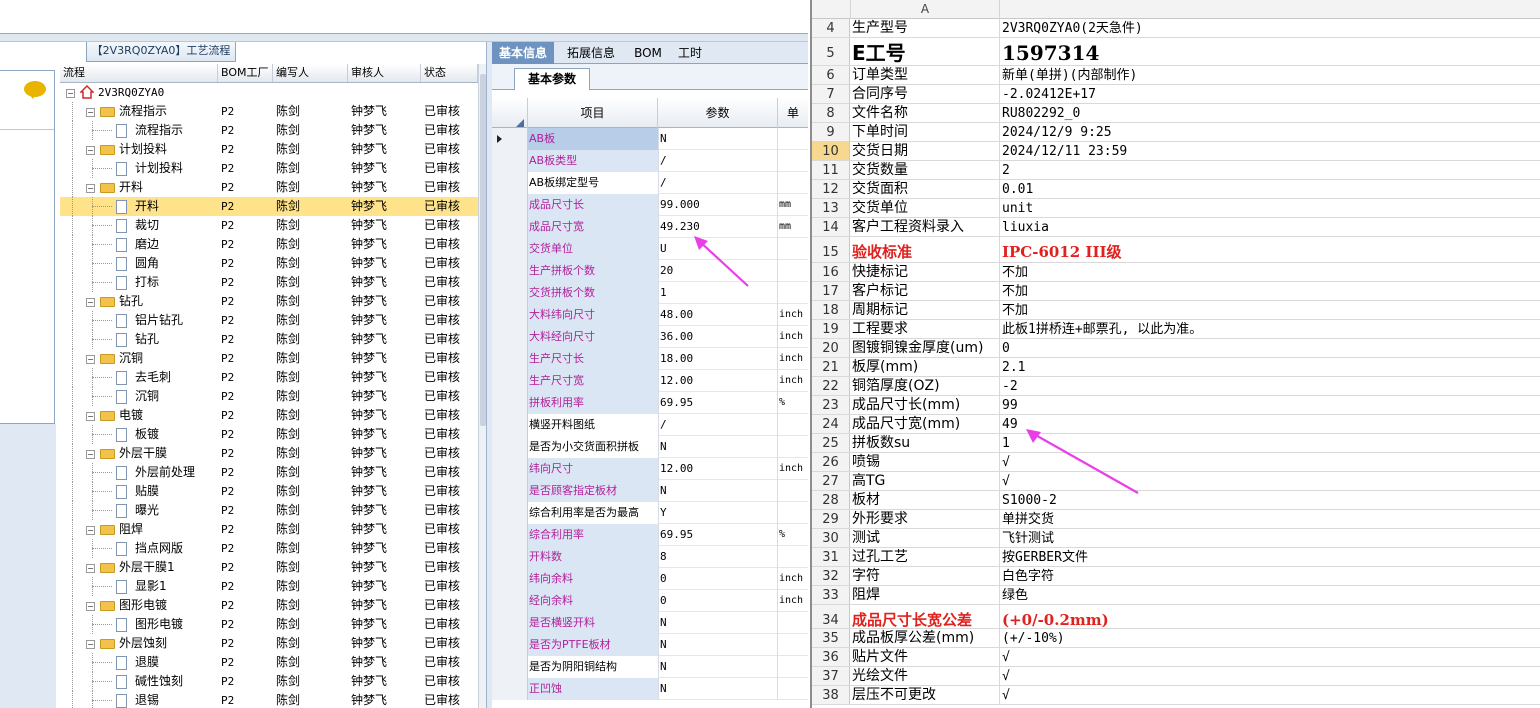  I want to click on cell-field-name: 客户标记, so click(925, 291).